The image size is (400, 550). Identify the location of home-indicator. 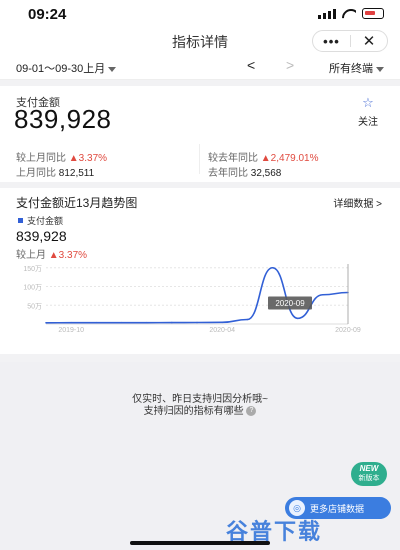
(200, 543).